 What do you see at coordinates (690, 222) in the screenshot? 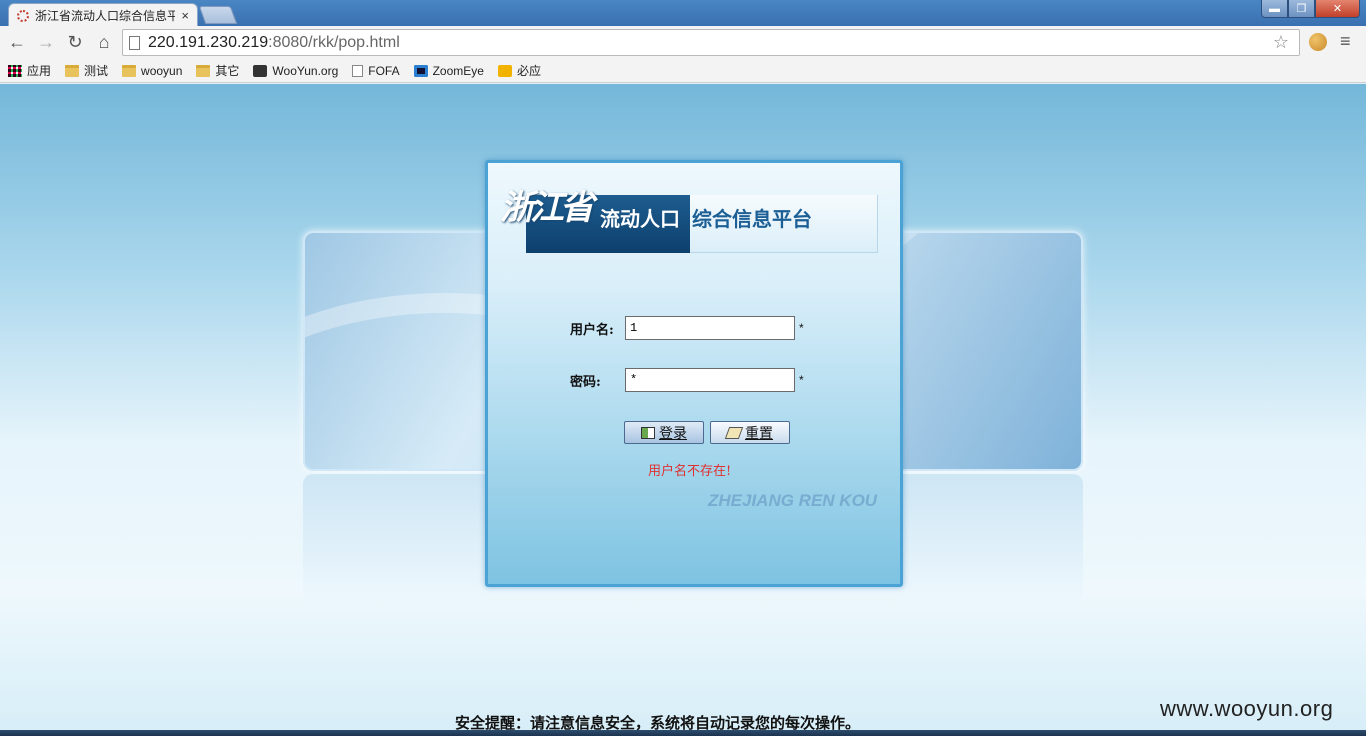
I see `platform-logo: 浙江省 流动人口 综合信息平台` at bounding box center [690, 222].